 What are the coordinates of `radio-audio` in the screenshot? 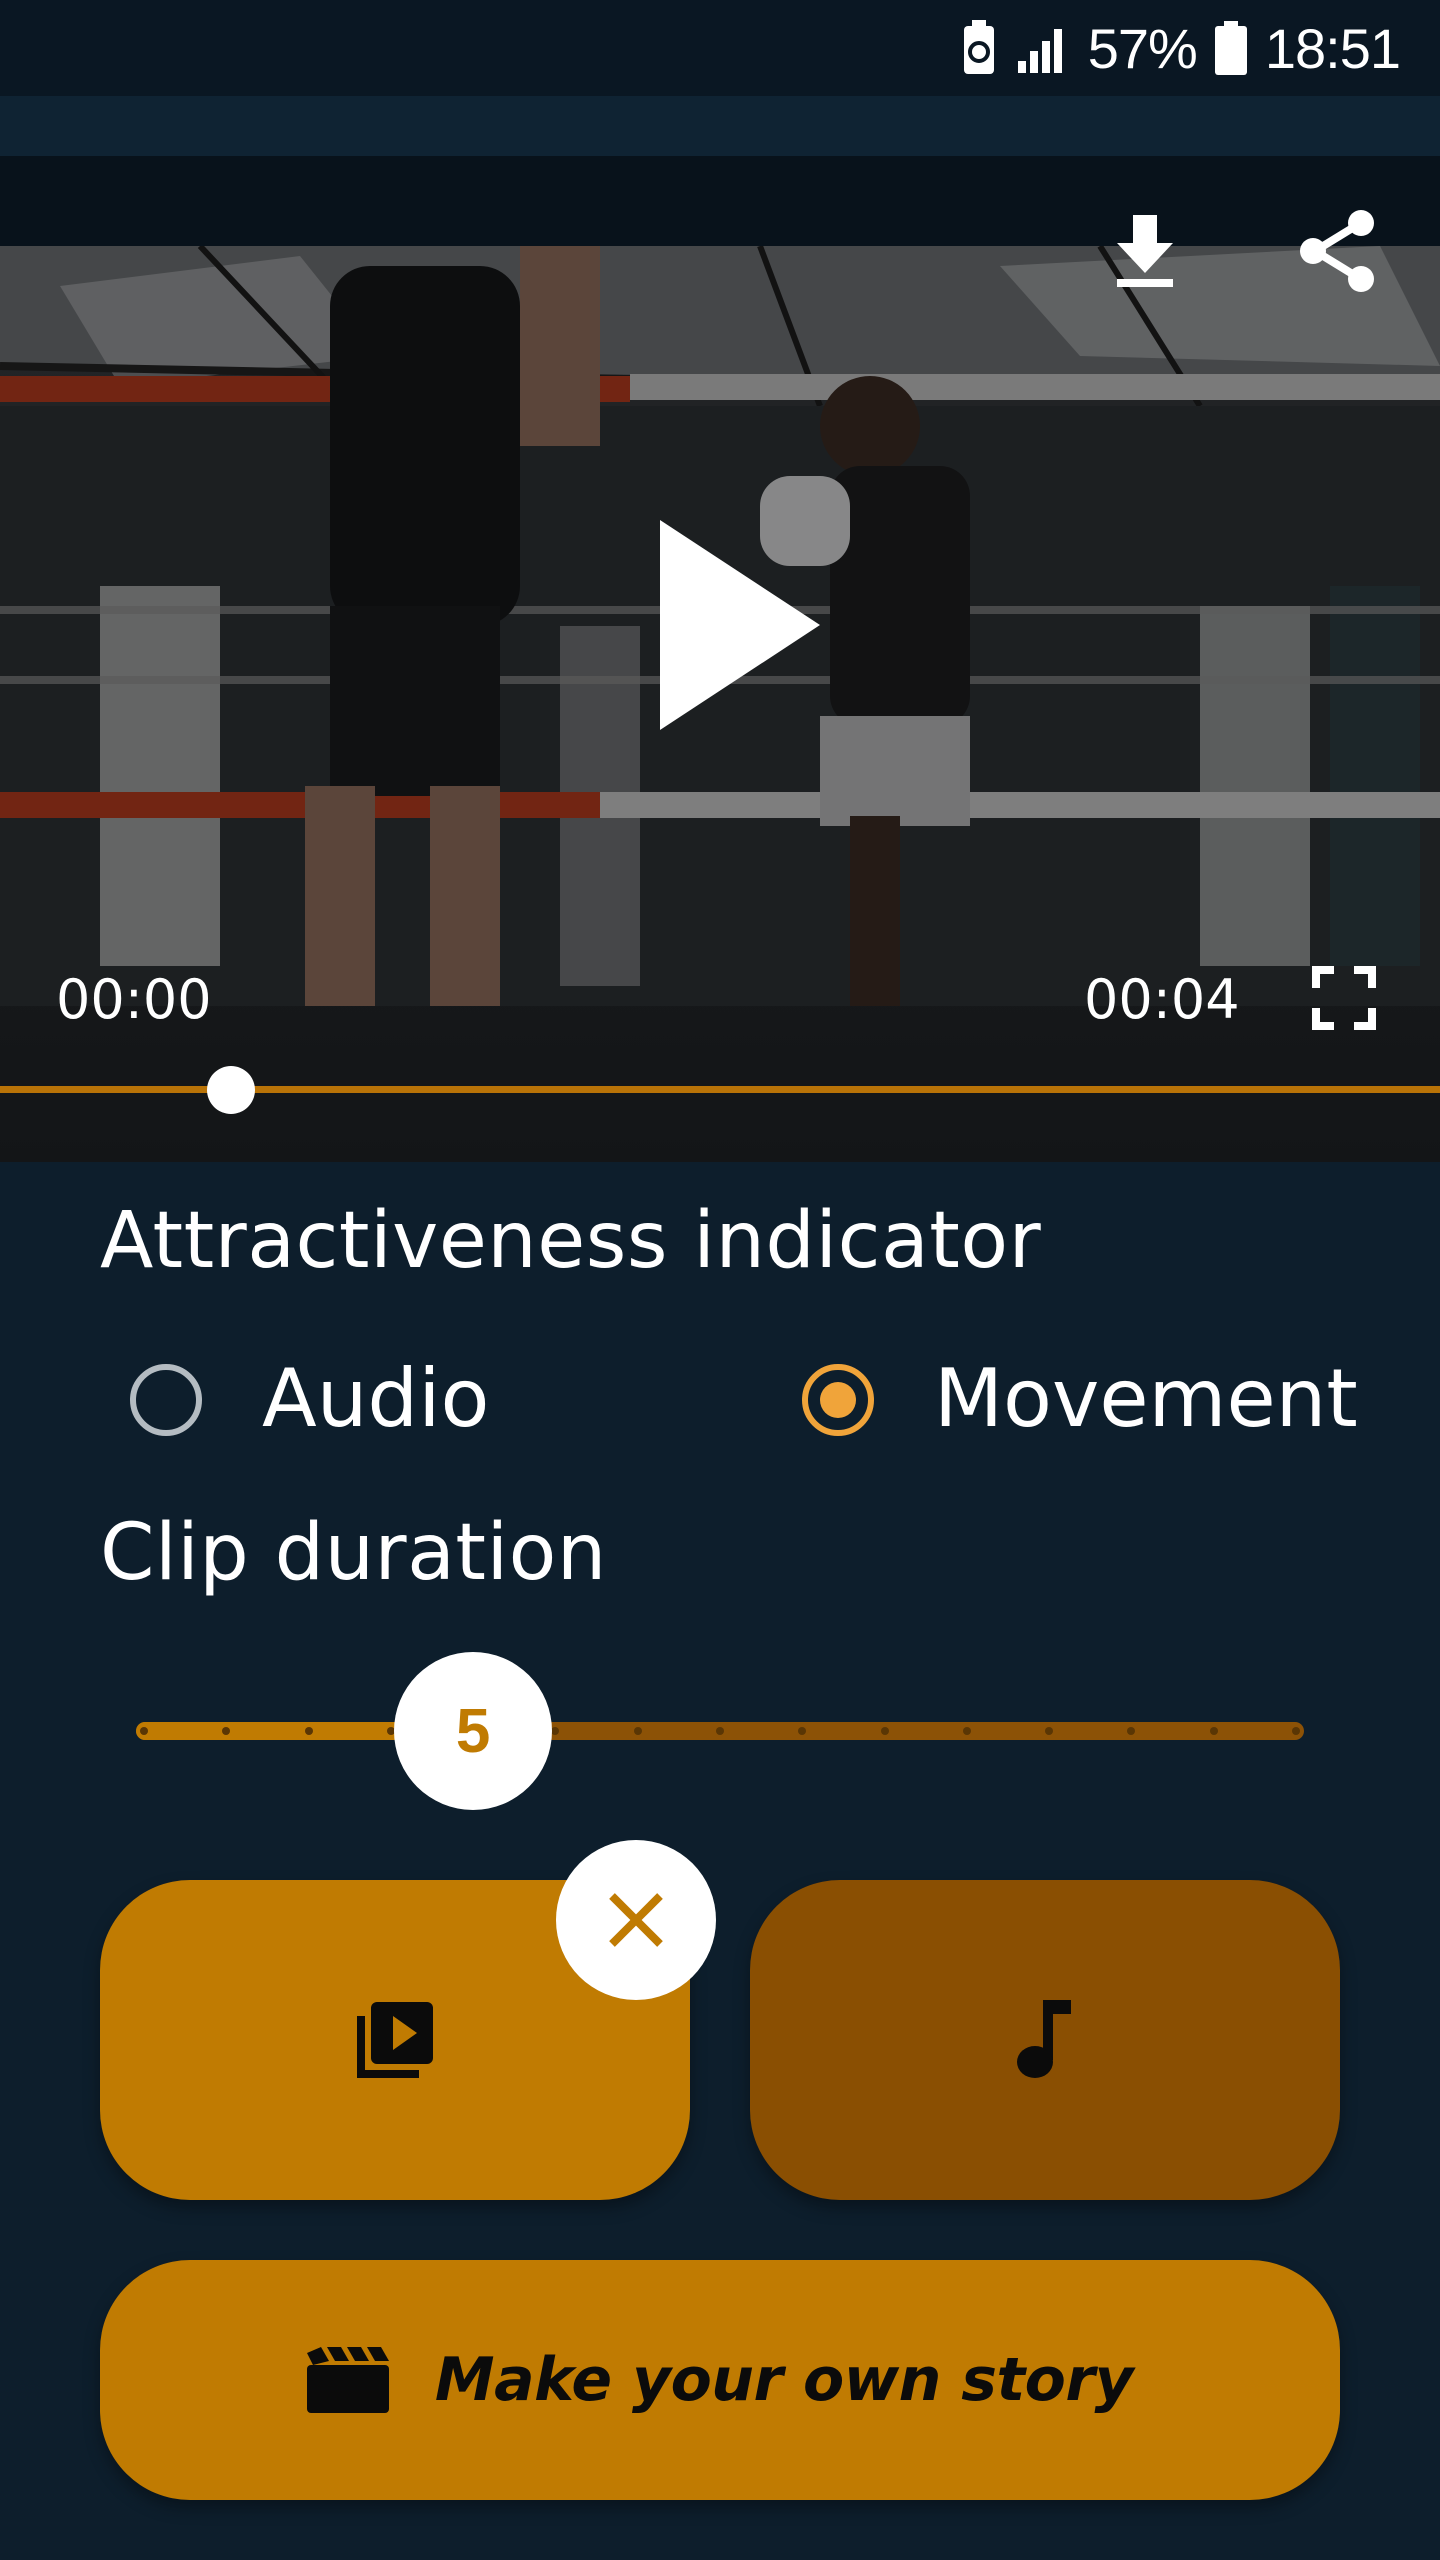 It's located at (166, 1400).